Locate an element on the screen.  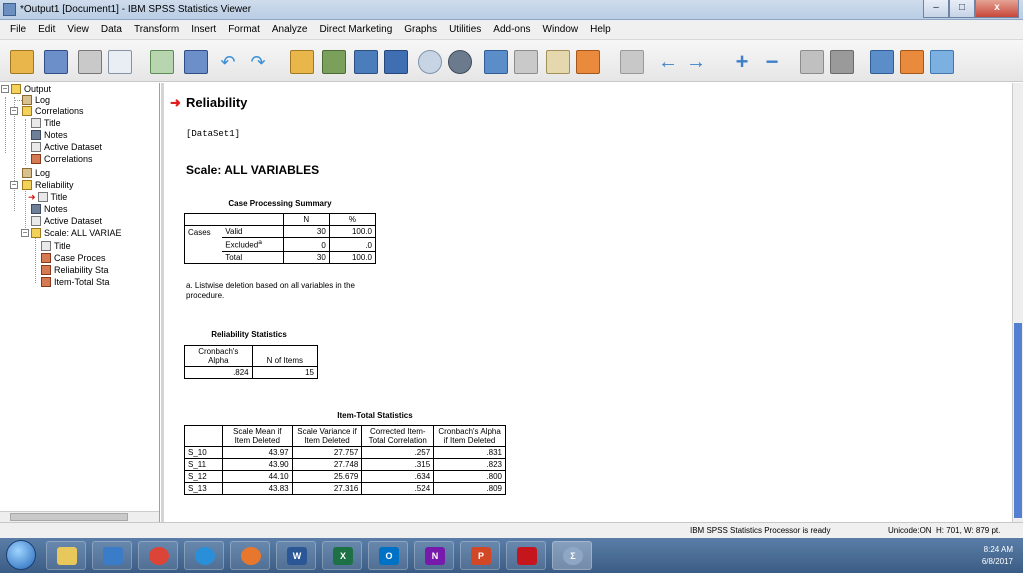
expand-icon: + is located at coordinates (742, 62).